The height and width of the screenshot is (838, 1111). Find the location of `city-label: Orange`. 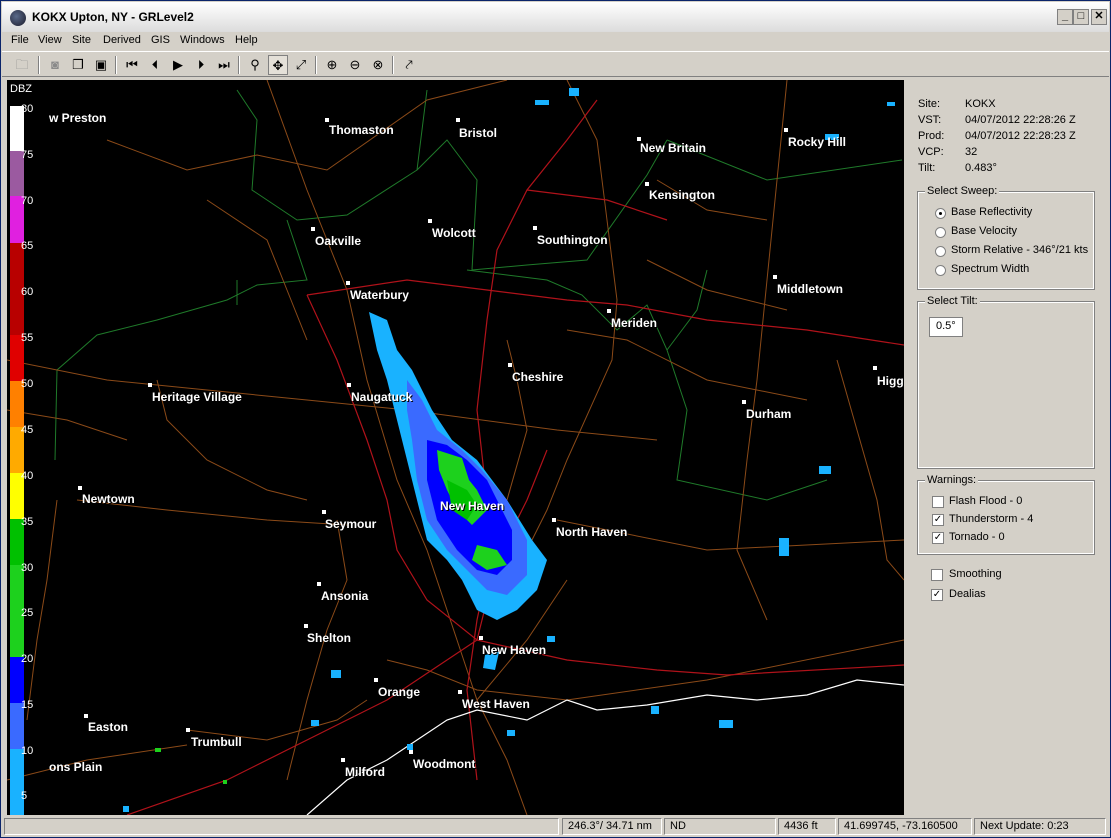

city-label: Orange is located at coordinates (399, 692).